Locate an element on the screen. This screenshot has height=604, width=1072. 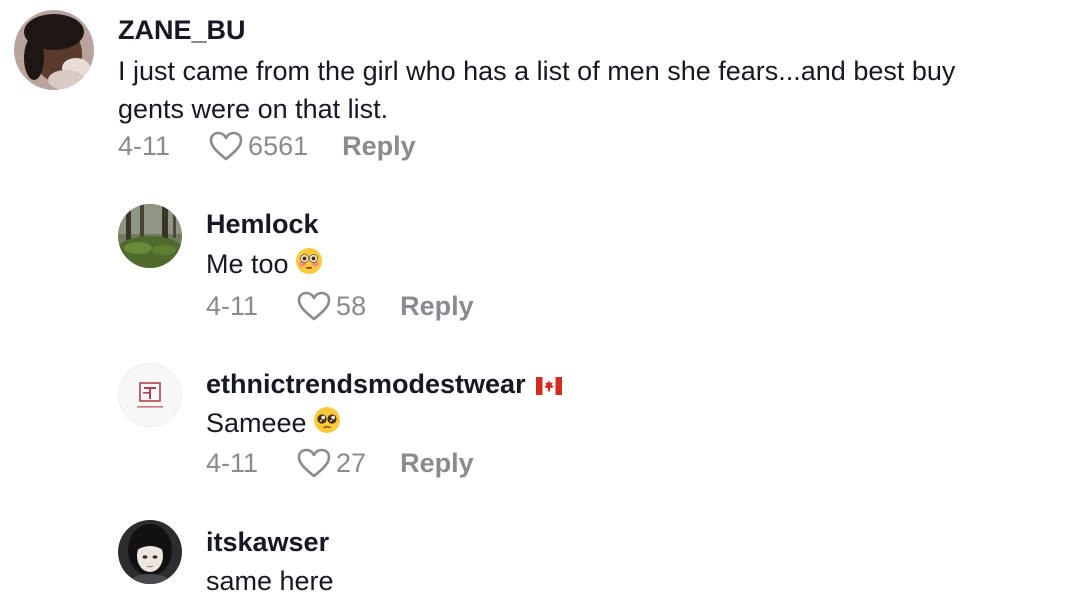
username: ZANE_BU is located at coordinates (182, 30).